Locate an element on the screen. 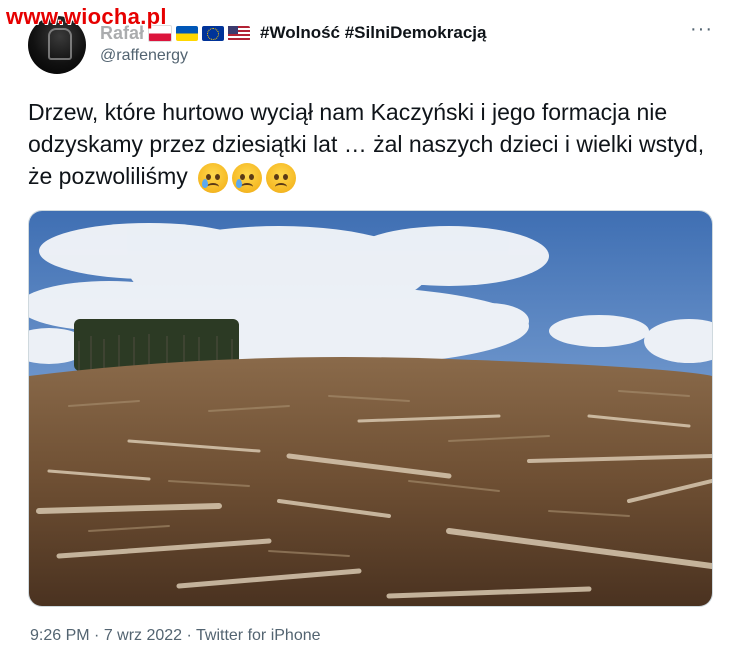 The image size is (736, 668). ua-flag-icon is located at coordinates (187, 33).